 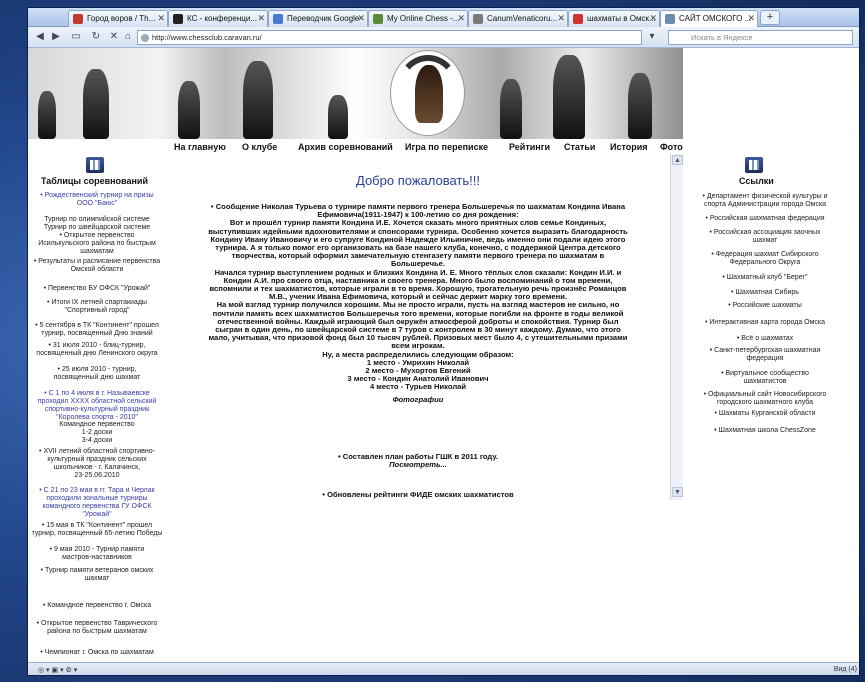 What do you see at coordinates (676, 327) in the screenshot?
I see `scrollbar: ▲ ▼` at bounding box center [676, 327].